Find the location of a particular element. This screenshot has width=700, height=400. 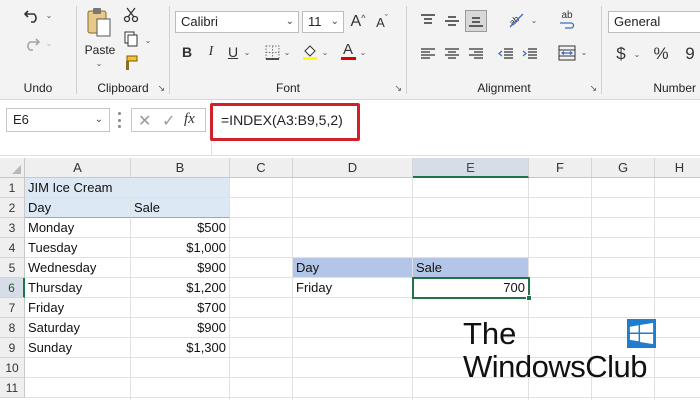

redo-dropdown-icon: ⌄ is located at coordinates (49, 43).